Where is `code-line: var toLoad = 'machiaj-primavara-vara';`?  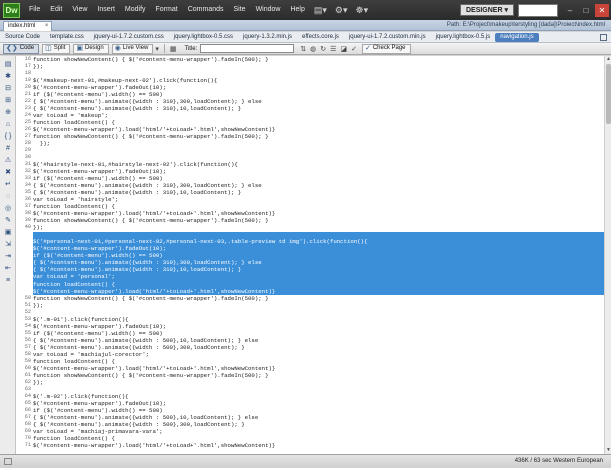 code-line: var toLoad = 'machiaj-primavara-vara'; is located at coordinates (318, 431).